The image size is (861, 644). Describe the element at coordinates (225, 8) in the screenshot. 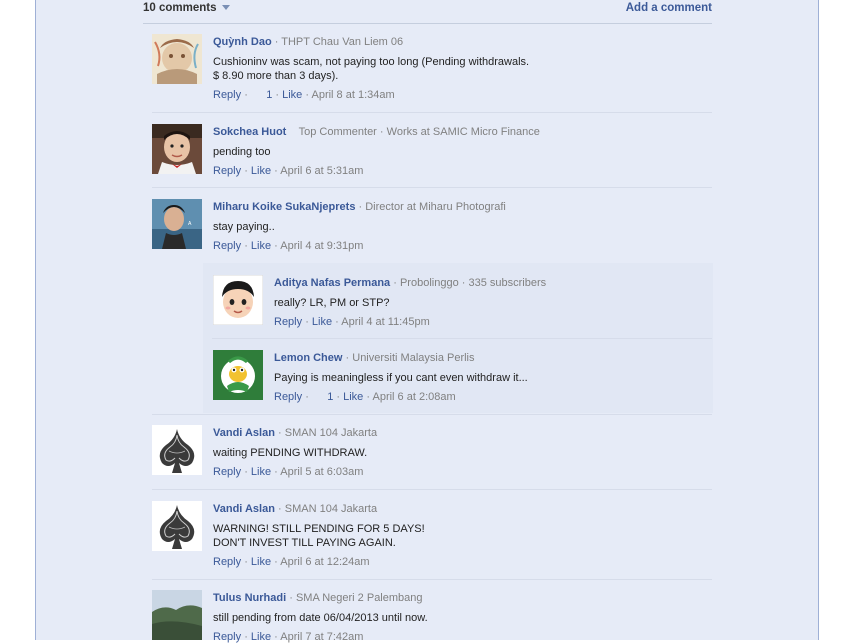

I see `chevron-down-icon` at that location.